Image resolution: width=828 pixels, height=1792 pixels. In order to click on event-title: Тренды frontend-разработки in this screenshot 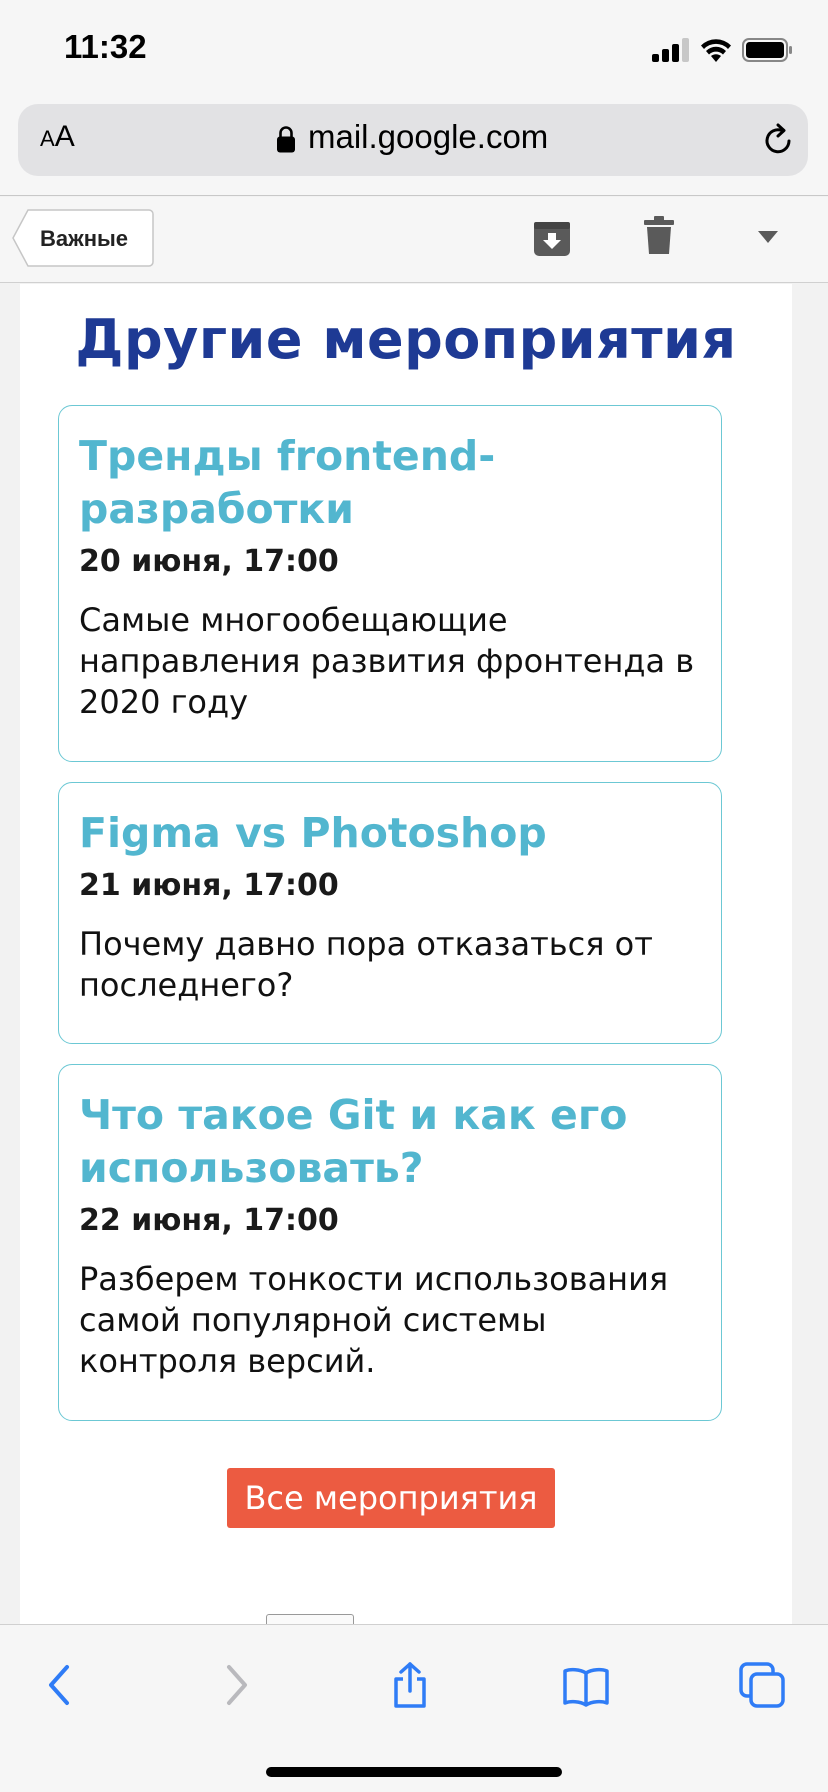, I will do `click(390, 483)`.